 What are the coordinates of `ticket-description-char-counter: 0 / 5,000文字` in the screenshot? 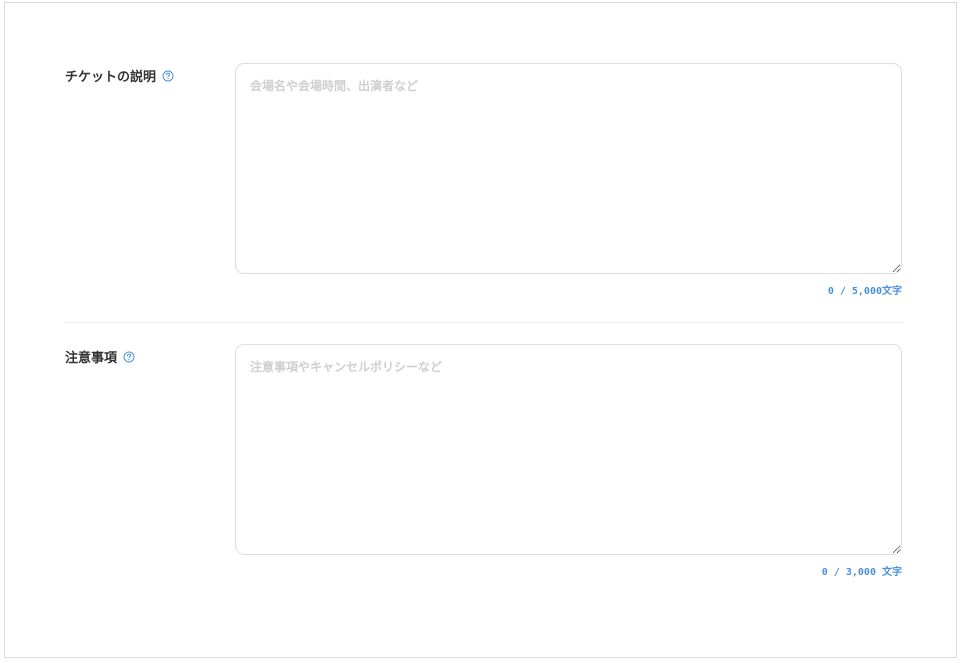 It's located at (864, 291).